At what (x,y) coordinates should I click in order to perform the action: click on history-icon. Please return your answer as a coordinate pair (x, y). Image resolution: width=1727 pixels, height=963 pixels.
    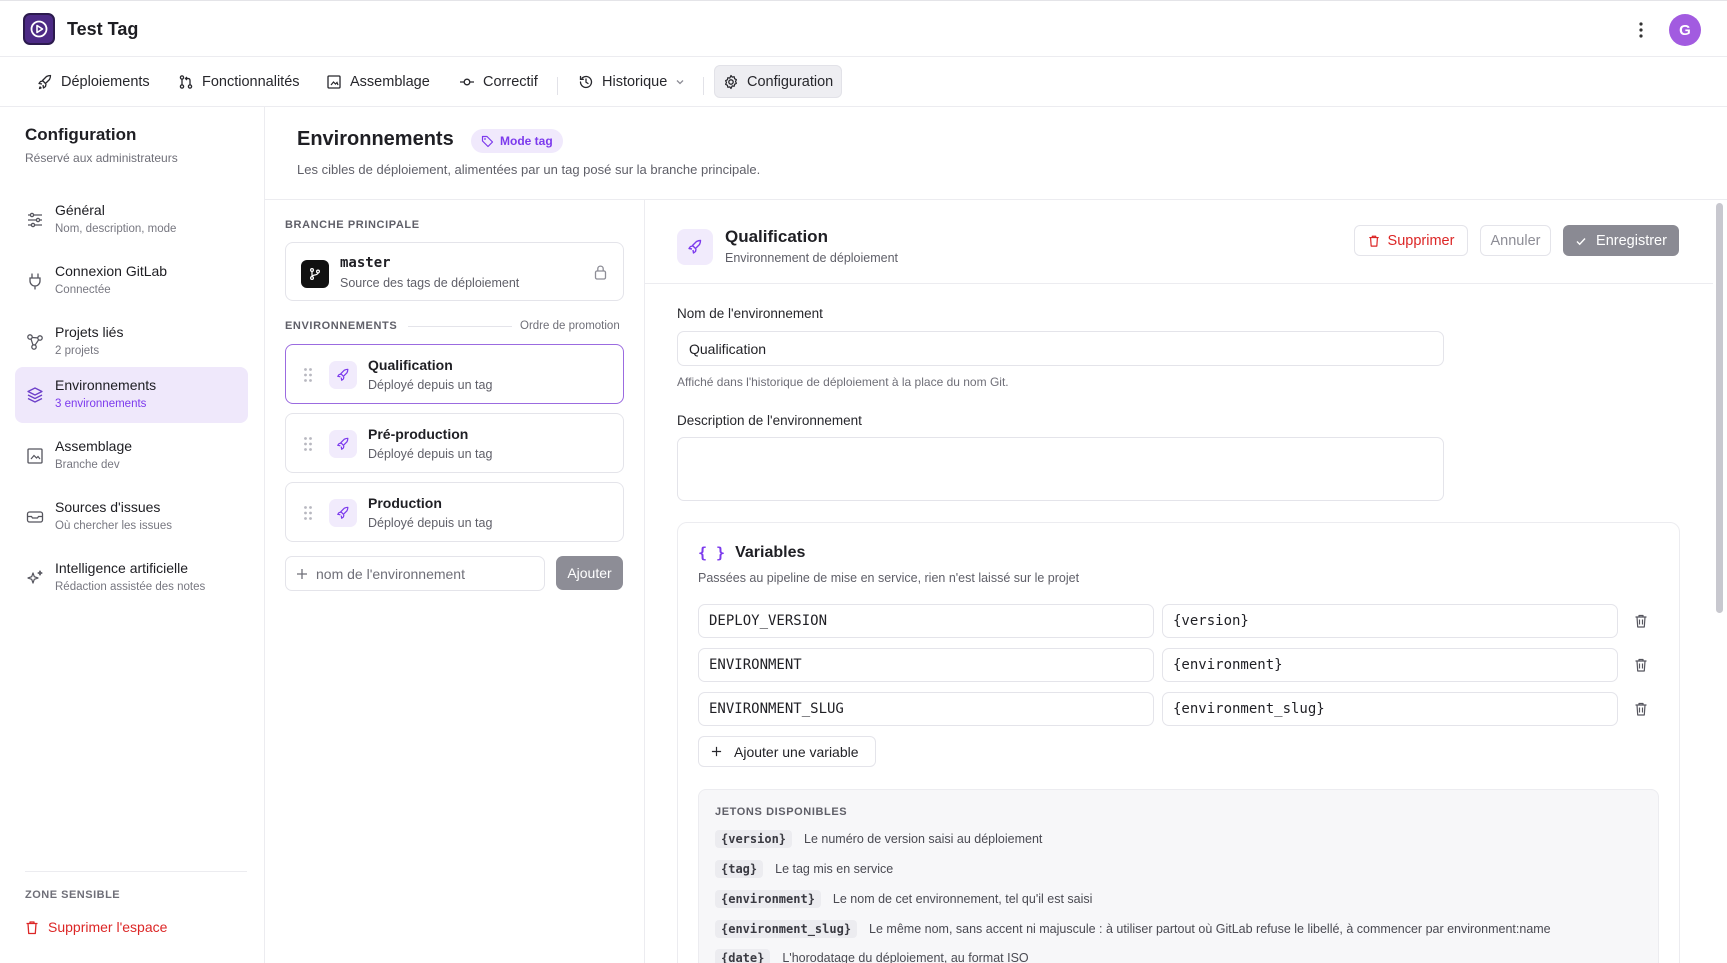
    Looking at the image, I should click on (586, 81).